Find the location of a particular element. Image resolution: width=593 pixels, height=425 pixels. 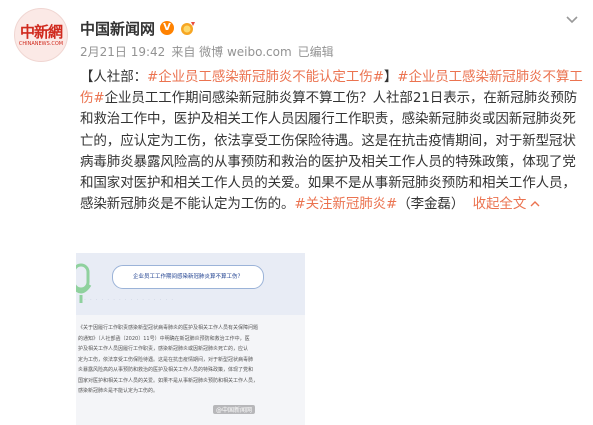

author-name-row: 中国新闻网 V is located at coordinates (138, 28).